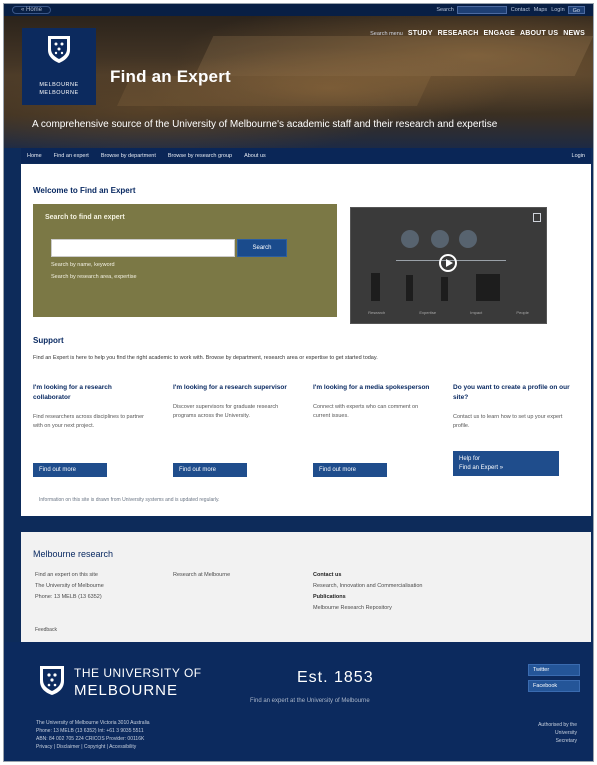 Image resolution: width=597 pixels, height=765 pixels. I want to click on card-title: I'm looking for a research supervisor, so click(230, 387).